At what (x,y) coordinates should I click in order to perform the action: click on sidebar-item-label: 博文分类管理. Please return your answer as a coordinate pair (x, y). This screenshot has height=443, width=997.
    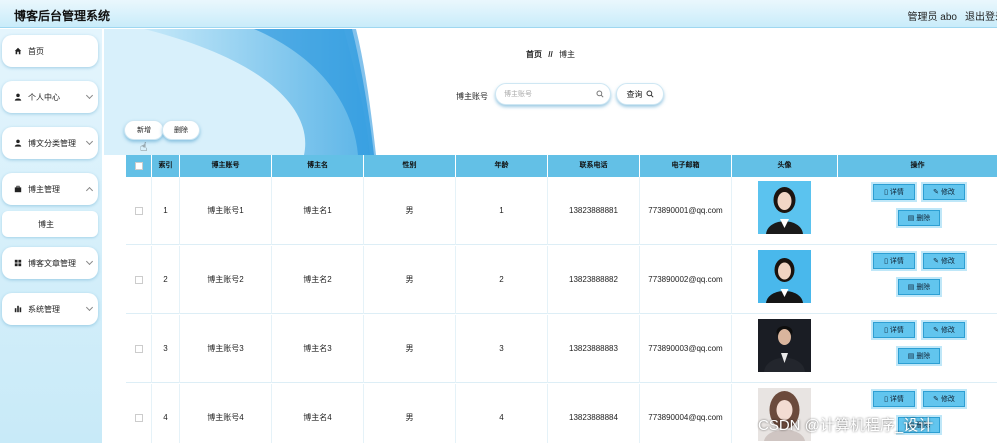
    Looking at the image, I should click on (52, 143).